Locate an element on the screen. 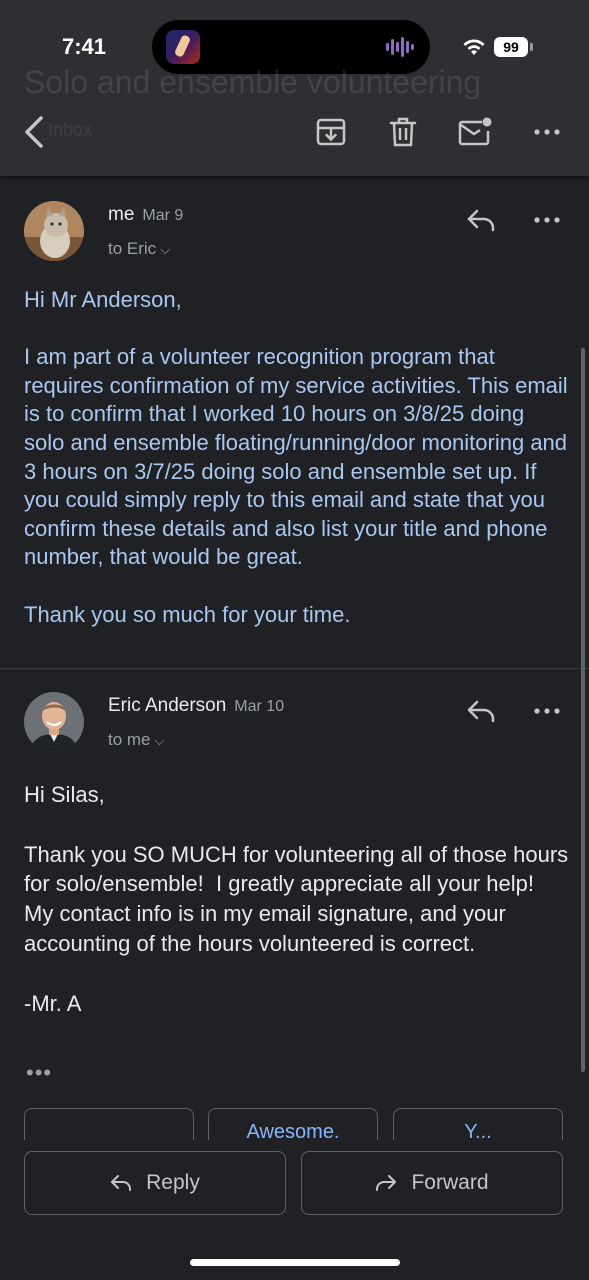 The height and width of the screenshot is (1280, 589). subject-title: Solo and ensemble volunteering is located at coordinates (253, 82).